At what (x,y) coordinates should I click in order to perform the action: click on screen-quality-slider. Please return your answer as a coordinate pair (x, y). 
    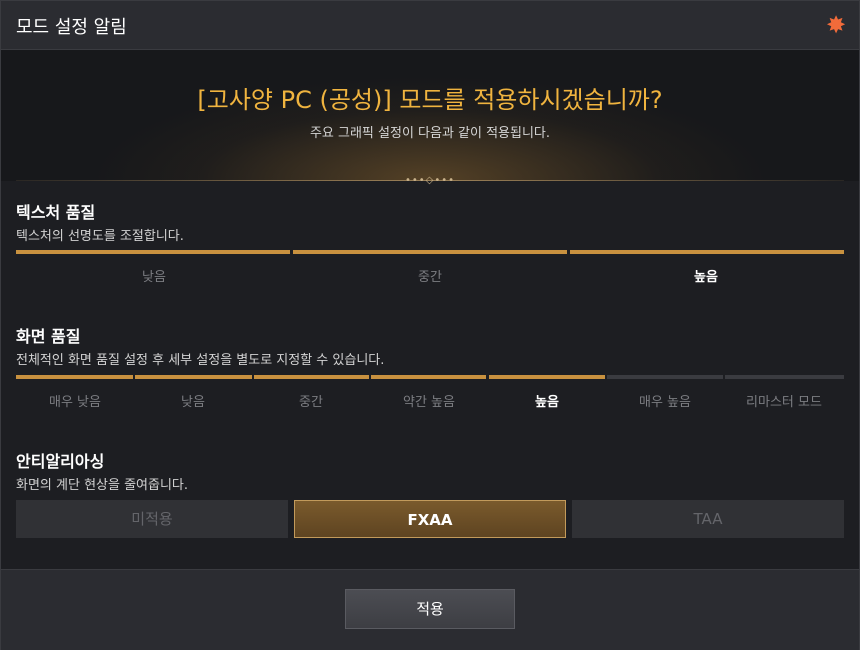
    Looking at the image, I should click on (430, 377).